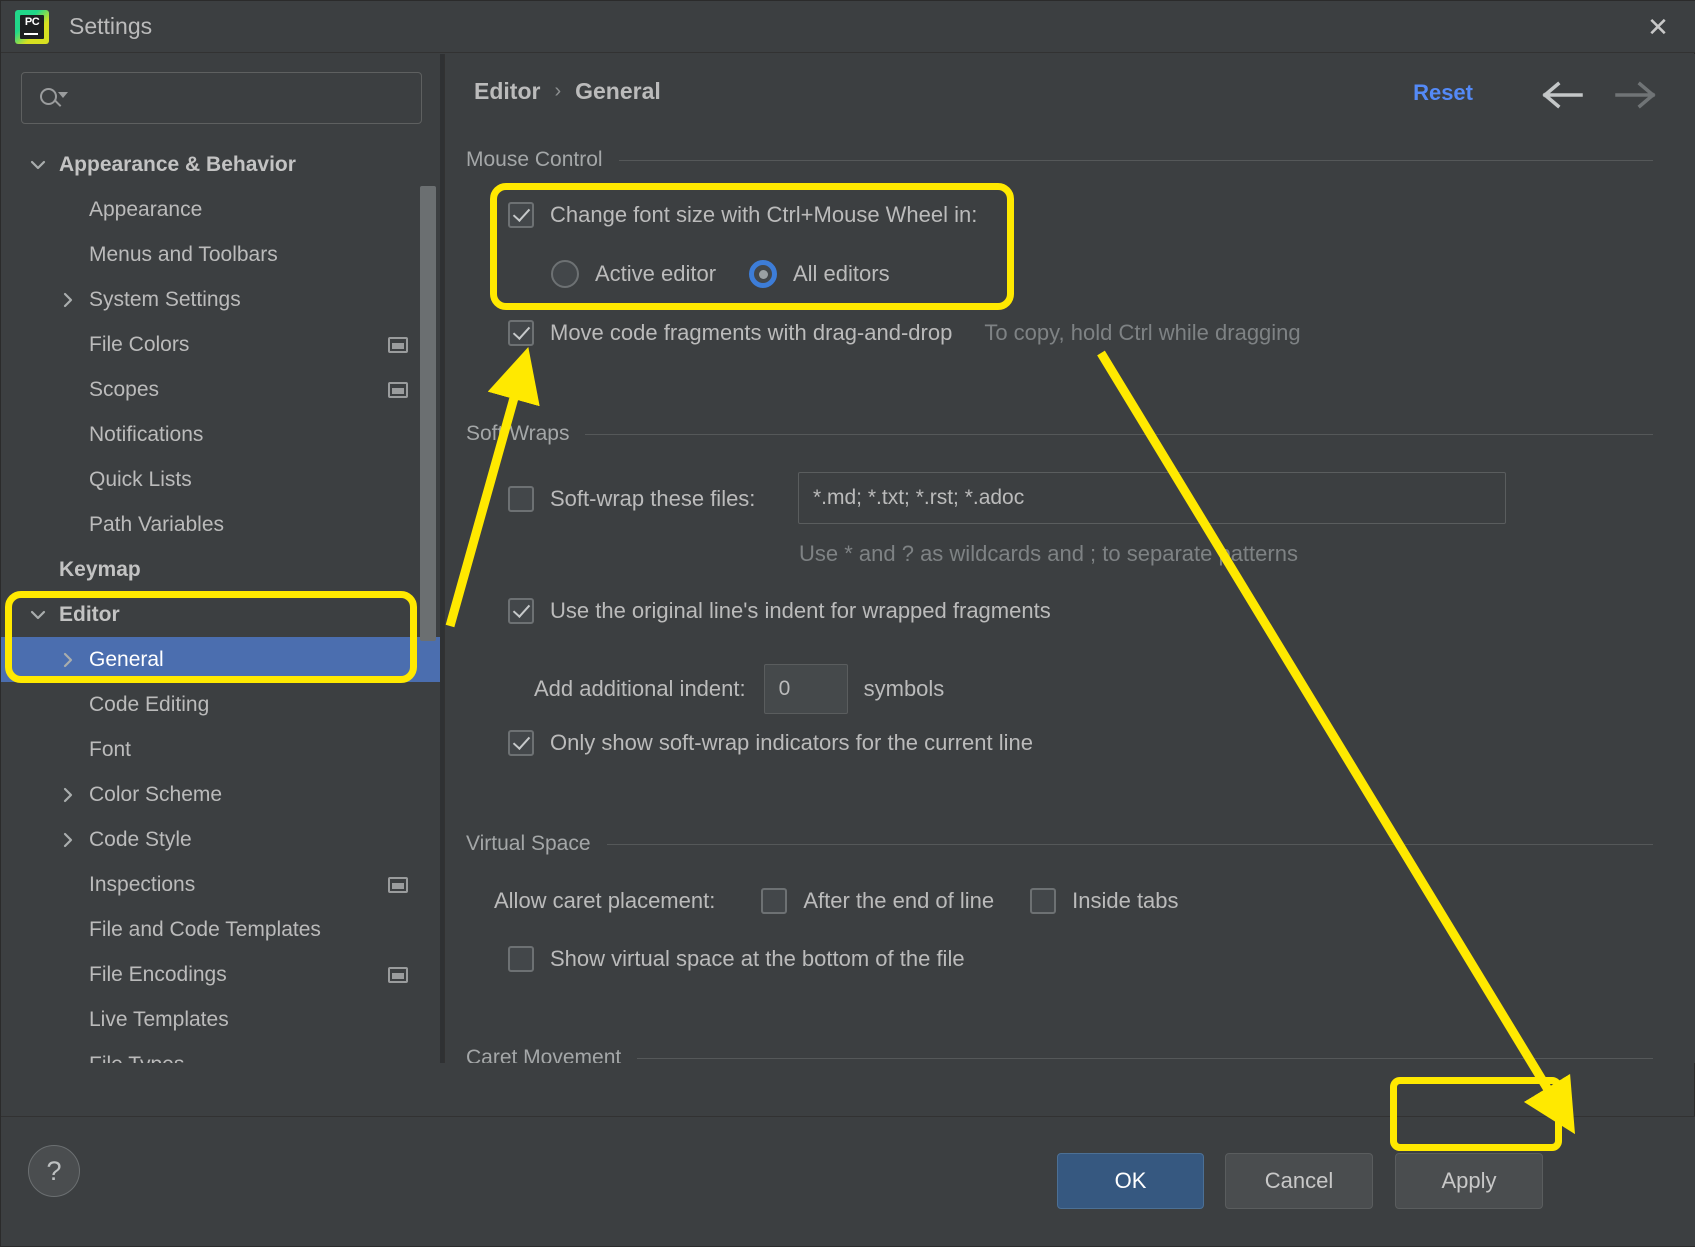 The image size is (1695, 1247). What do you see at coordinates (157, 524) in the screenshot?
I see `sidebar-item-label: Path Variables` at bounding box center [157, 524].